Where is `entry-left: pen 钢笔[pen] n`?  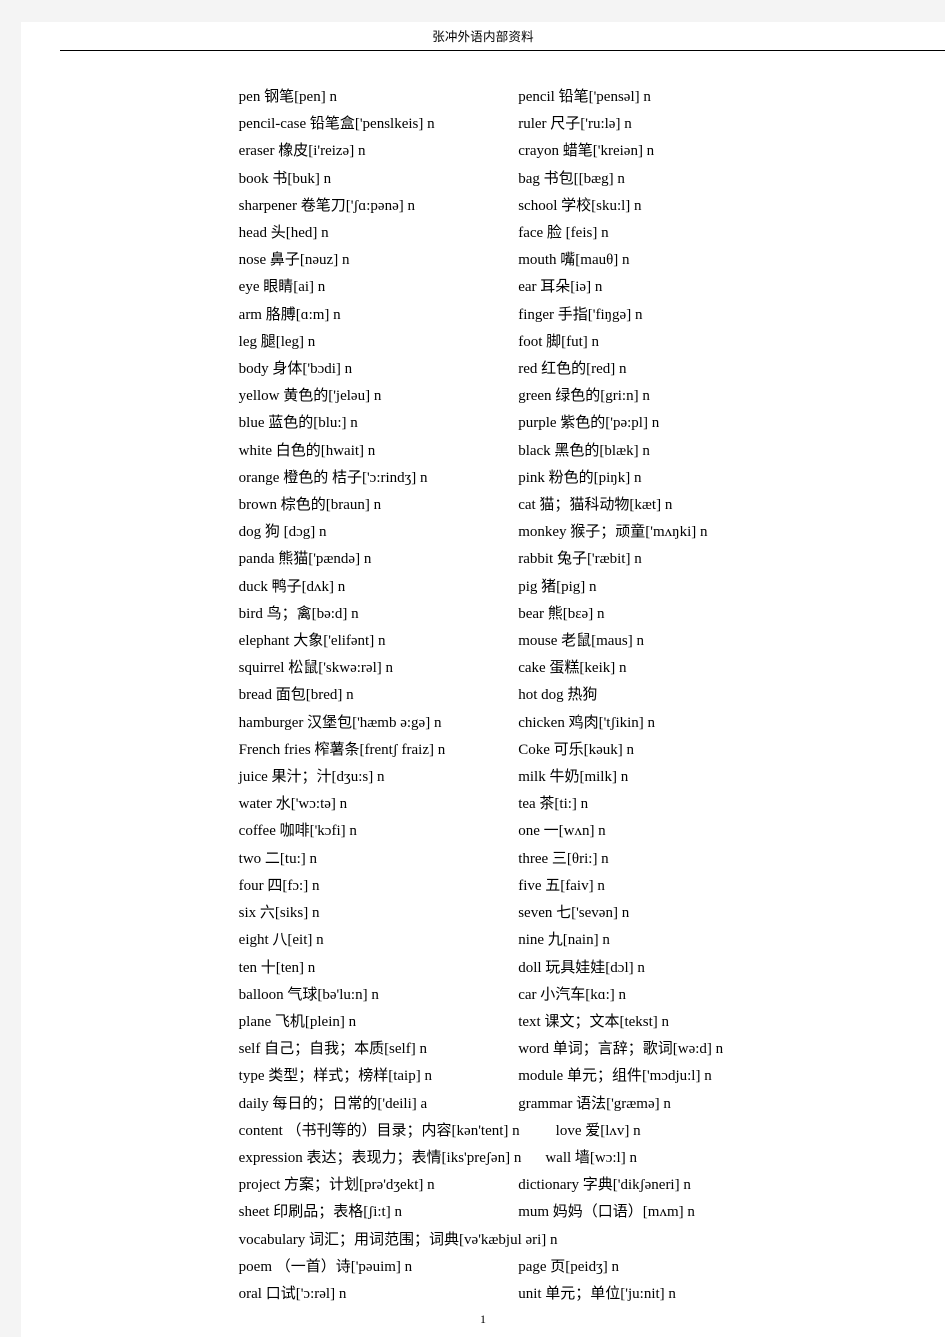 entry-left: pen 钢笔[pen] n is located at coordinates (379, 97).